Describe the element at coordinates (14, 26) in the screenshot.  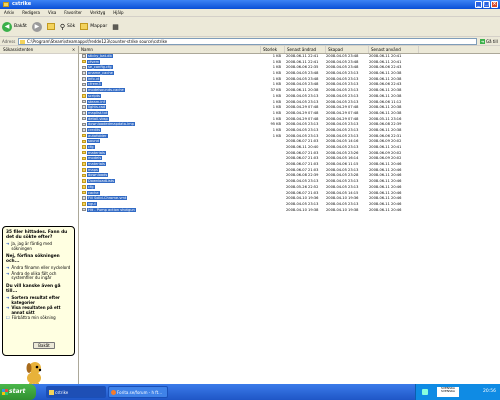
I see `back-button: ◀ Bakåt` at that location.